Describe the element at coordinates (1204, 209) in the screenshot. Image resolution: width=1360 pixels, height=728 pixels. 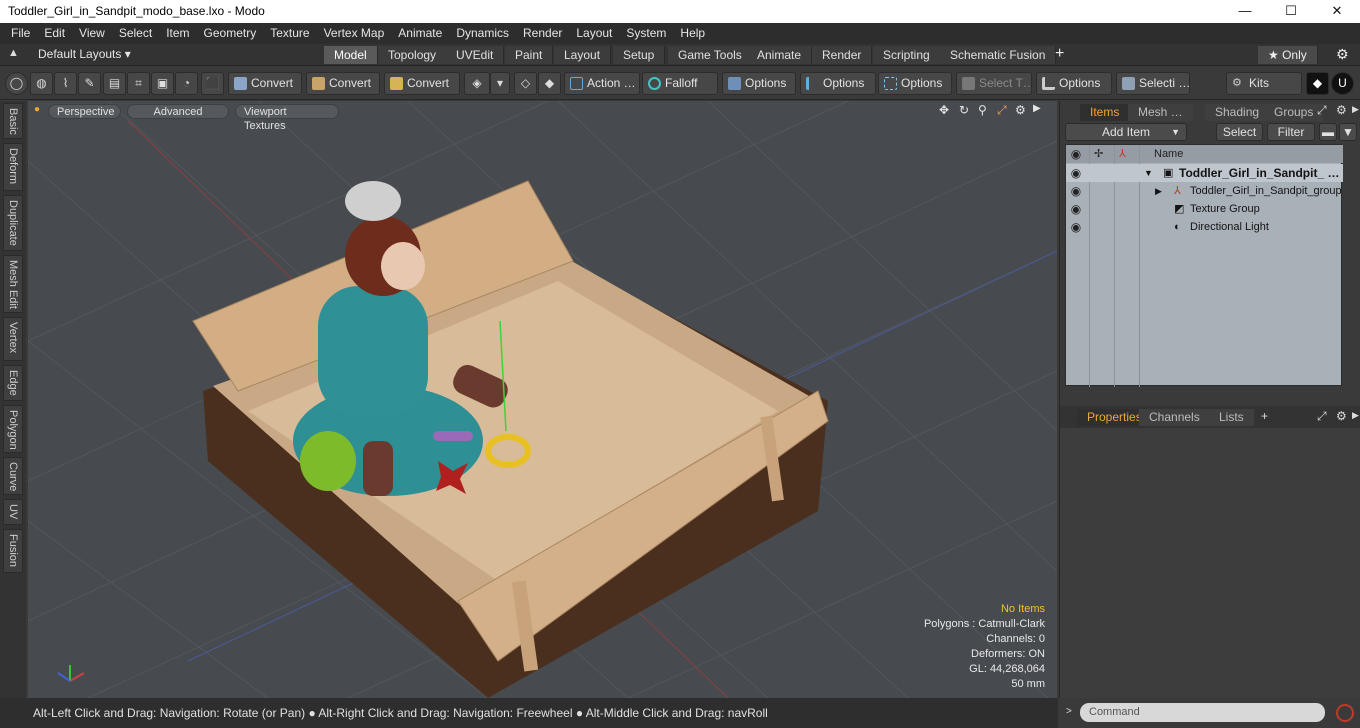
I see `list-item: ◉ ◩ Texture Group` at that location.